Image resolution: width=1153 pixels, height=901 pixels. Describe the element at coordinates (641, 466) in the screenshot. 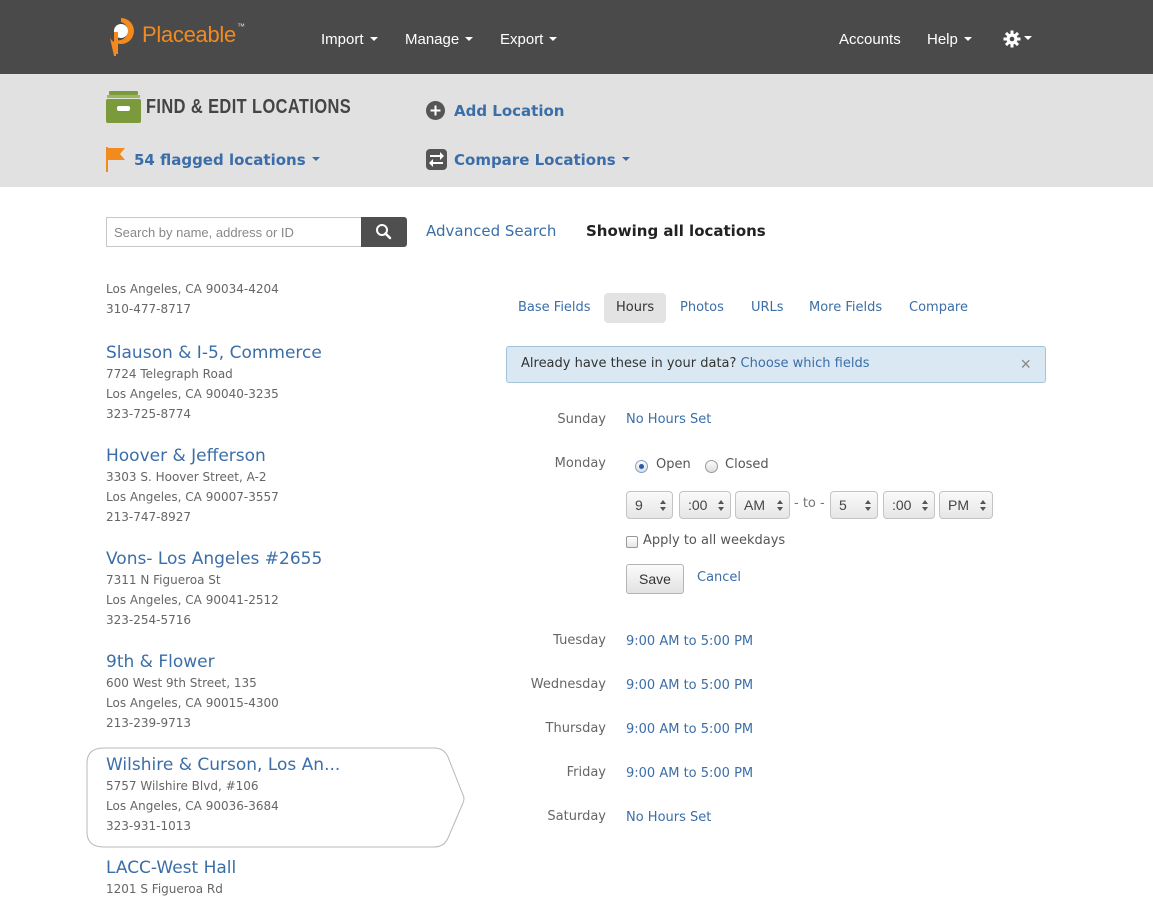

I see `radio-open` at that location.